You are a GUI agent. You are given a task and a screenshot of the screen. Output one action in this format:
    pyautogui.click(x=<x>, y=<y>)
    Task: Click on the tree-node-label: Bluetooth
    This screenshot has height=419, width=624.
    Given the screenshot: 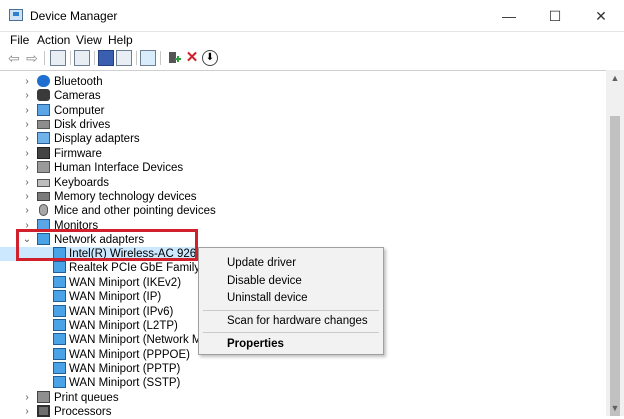 What is the action you would take?
    pyautogui.click(x=78, y=82)
    